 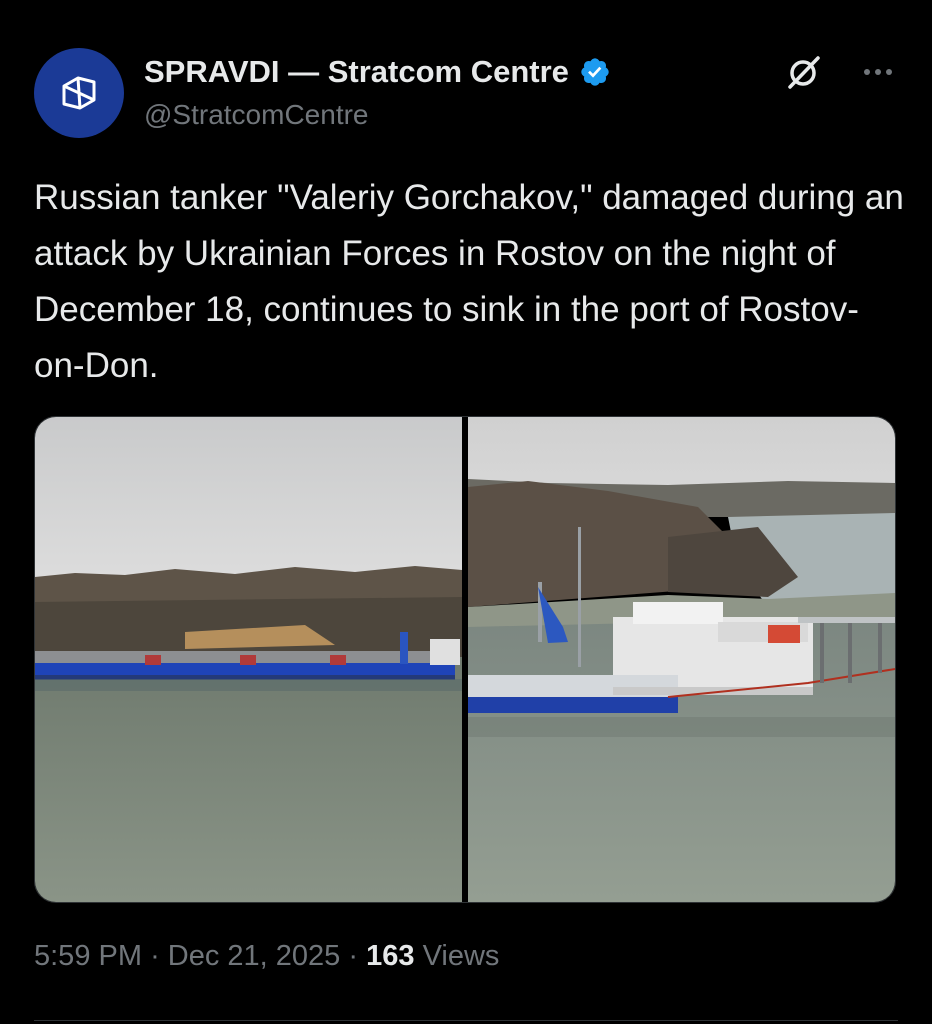 I want to click on author-name-row: SPRAVDI — Stratcom Centre, so click(x=377, y=72).